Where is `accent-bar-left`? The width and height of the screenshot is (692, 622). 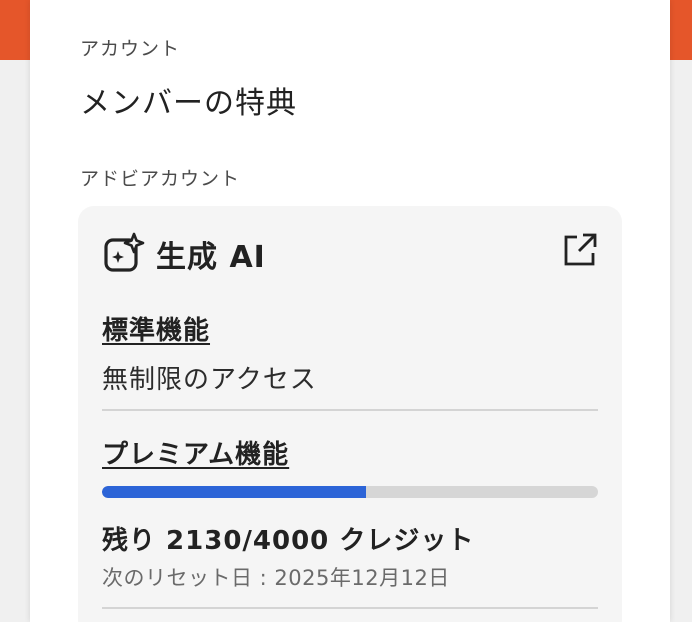 accent-bar-left is located at coordinates (15, 30).